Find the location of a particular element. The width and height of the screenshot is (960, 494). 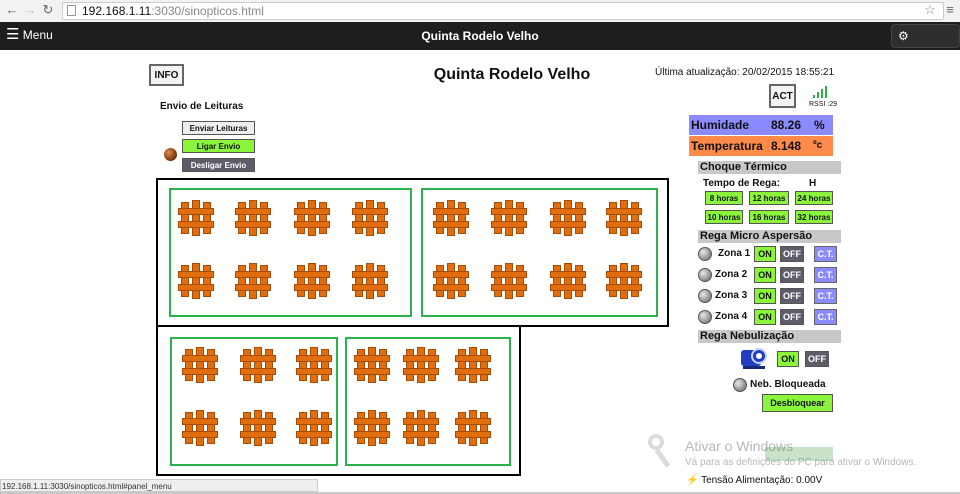

choque-10h-button: 10 horas is located at coordinates (724, 217).